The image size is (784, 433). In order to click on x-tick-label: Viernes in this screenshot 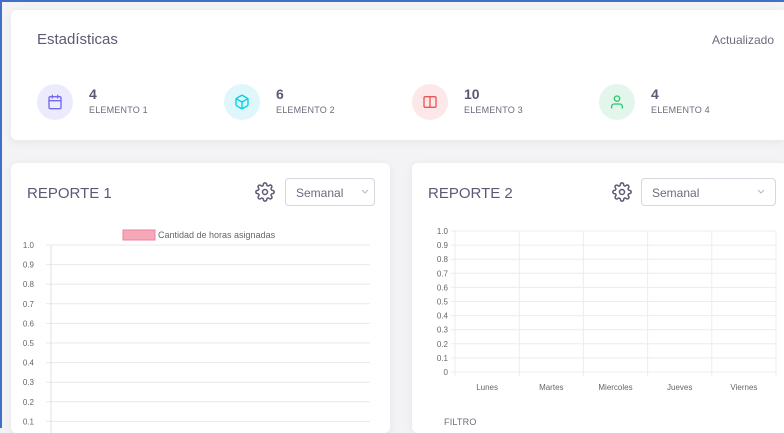, I will do `click(743, 387)`.